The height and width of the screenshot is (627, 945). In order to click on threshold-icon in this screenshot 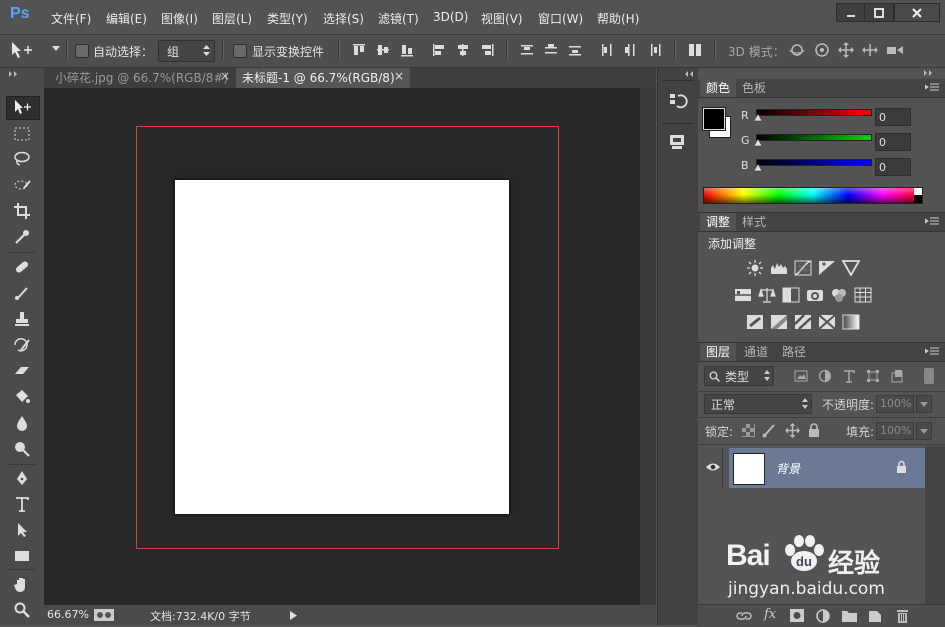, I will do `click(803, 322)`.